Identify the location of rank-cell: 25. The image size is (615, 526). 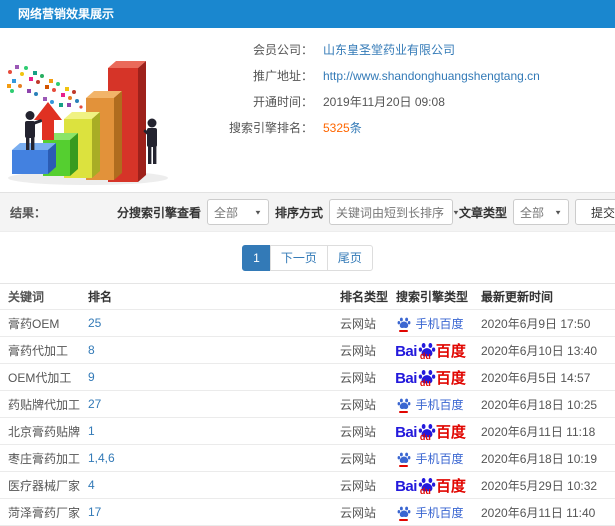
(206, 323).